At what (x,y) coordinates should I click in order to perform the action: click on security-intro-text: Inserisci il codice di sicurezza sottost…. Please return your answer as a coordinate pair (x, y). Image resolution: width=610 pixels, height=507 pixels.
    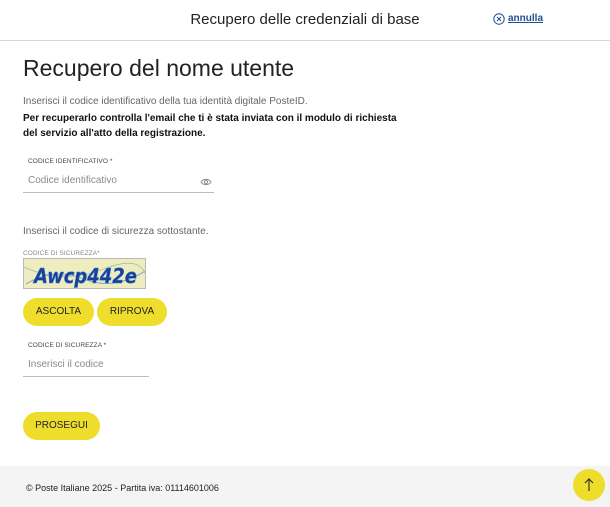
    Looking at the image, I should click on (116, 231).